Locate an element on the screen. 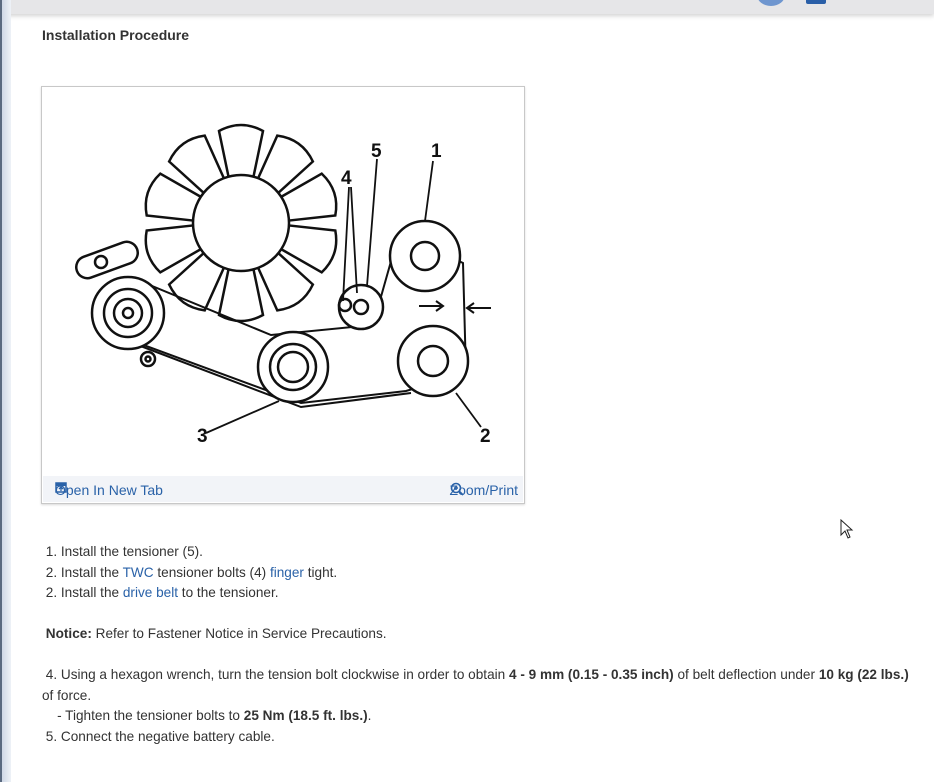  open-in-new-tab-label: Open In New Tab is located at coordinates (109, 490).